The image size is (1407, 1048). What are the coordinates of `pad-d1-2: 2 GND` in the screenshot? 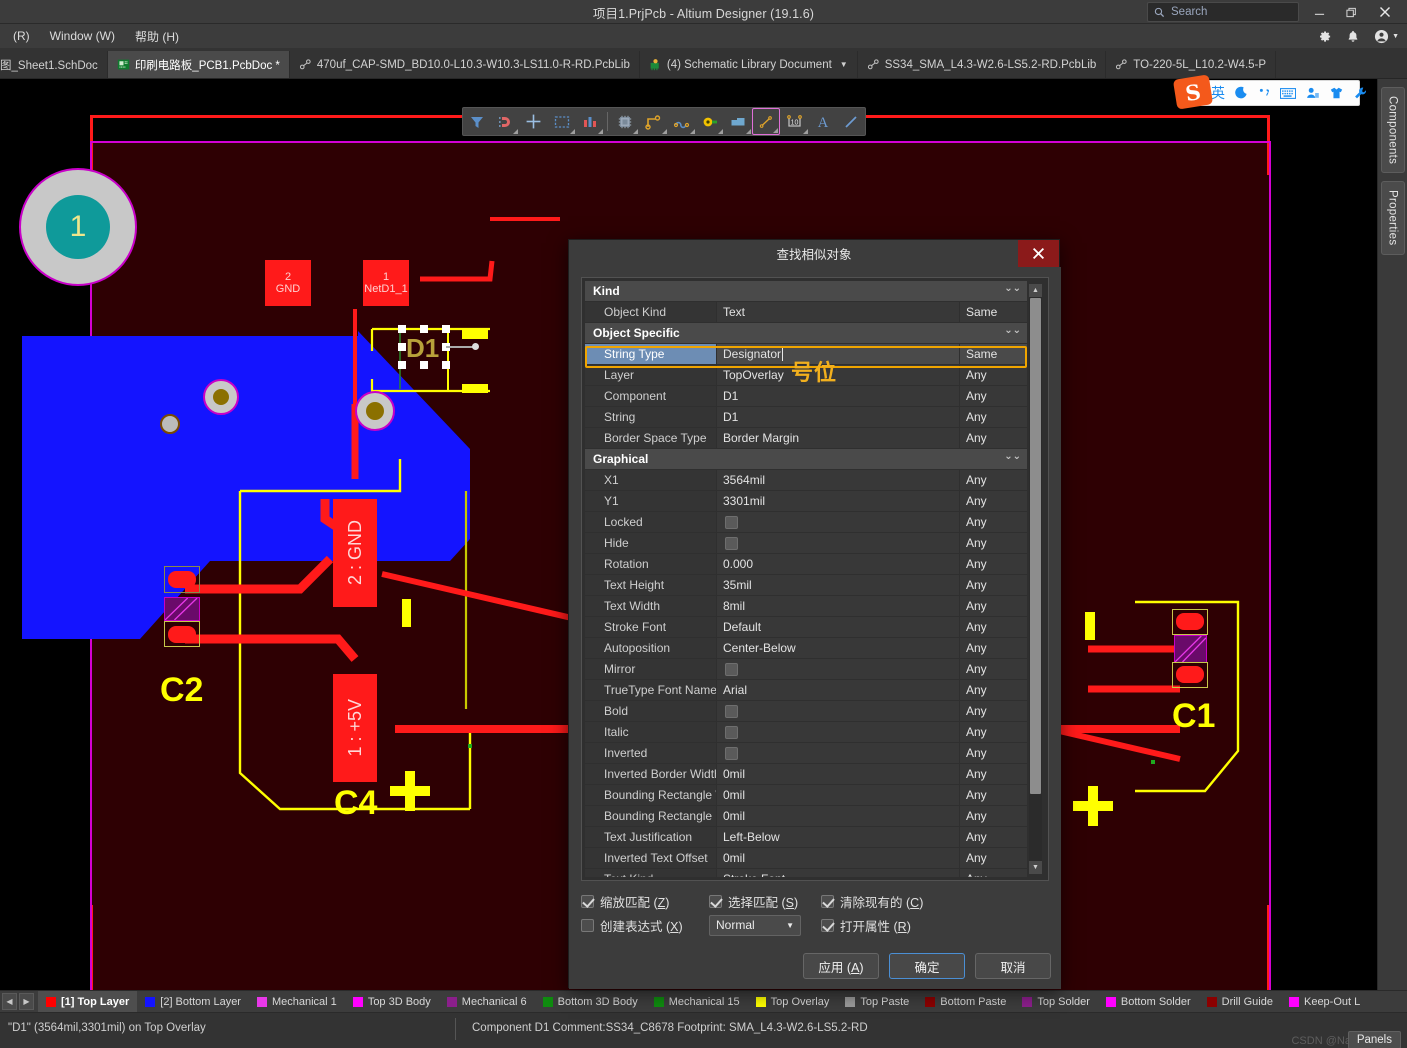 It's located at (288, 283).